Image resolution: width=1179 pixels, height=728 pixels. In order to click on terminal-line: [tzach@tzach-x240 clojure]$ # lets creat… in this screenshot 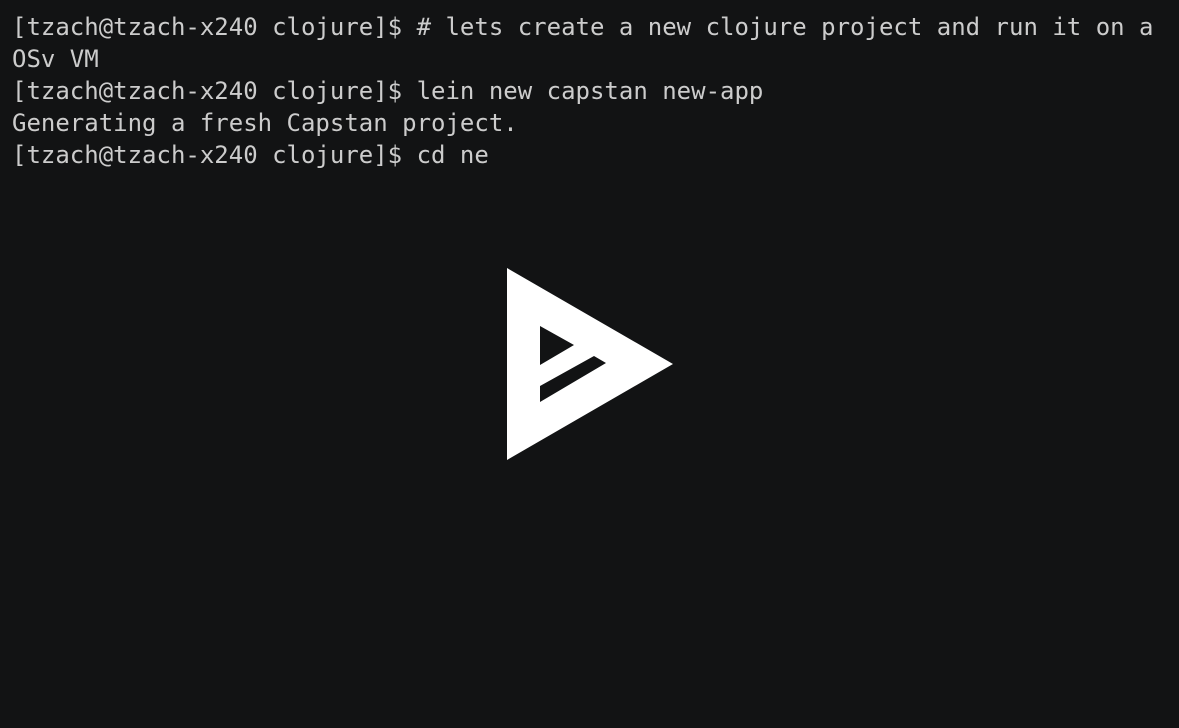, I will do `click(583, 27)`.